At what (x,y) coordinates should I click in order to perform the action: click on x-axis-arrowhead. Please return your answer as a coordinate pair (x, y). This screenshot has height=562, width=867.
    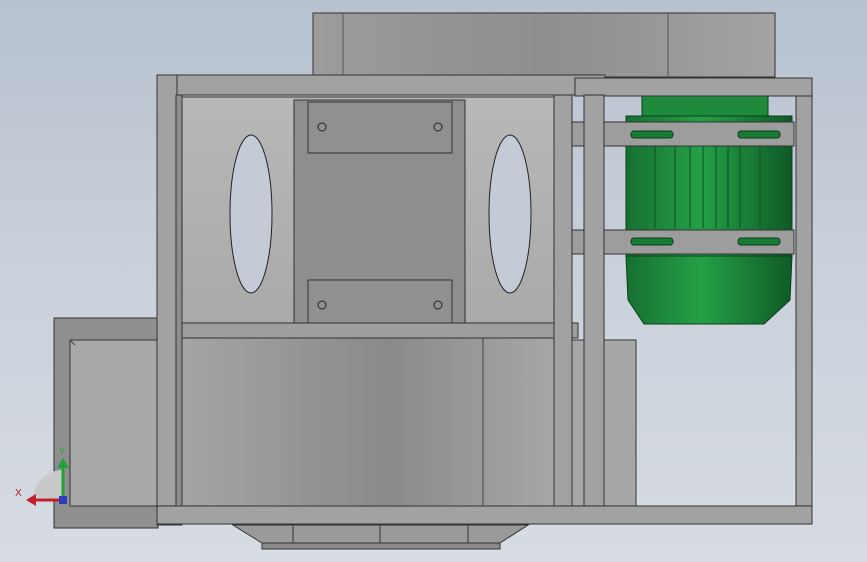
    Looking at the image, I should click on (31, 500).